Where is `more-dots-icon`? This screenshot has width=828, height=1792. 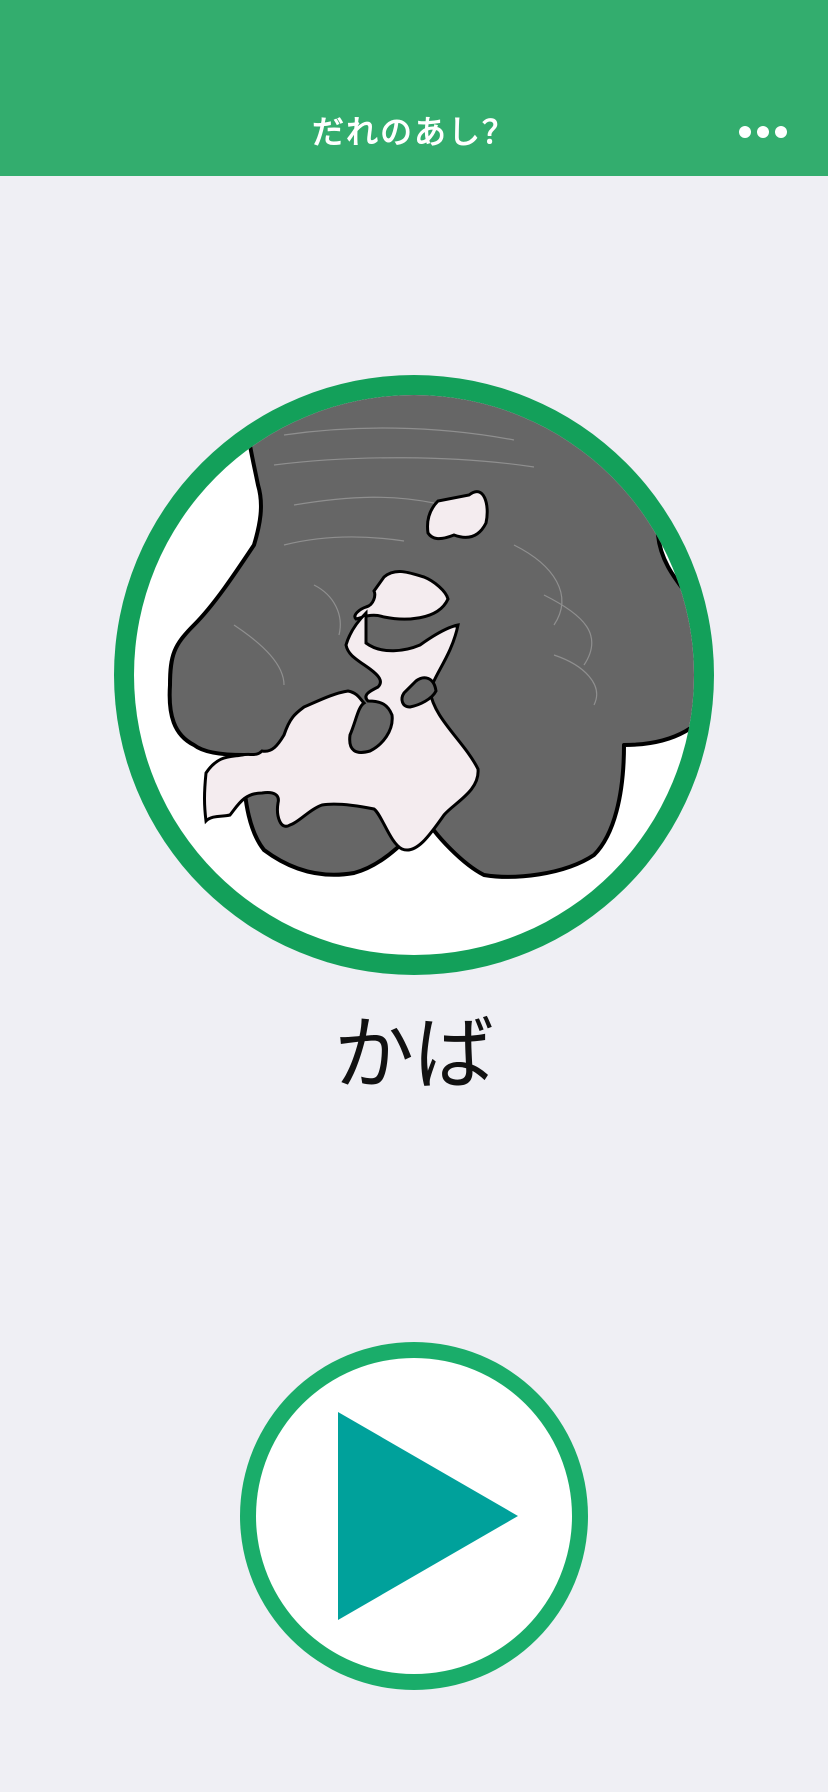
more-dots-icon is located at coordinates (763, 132).